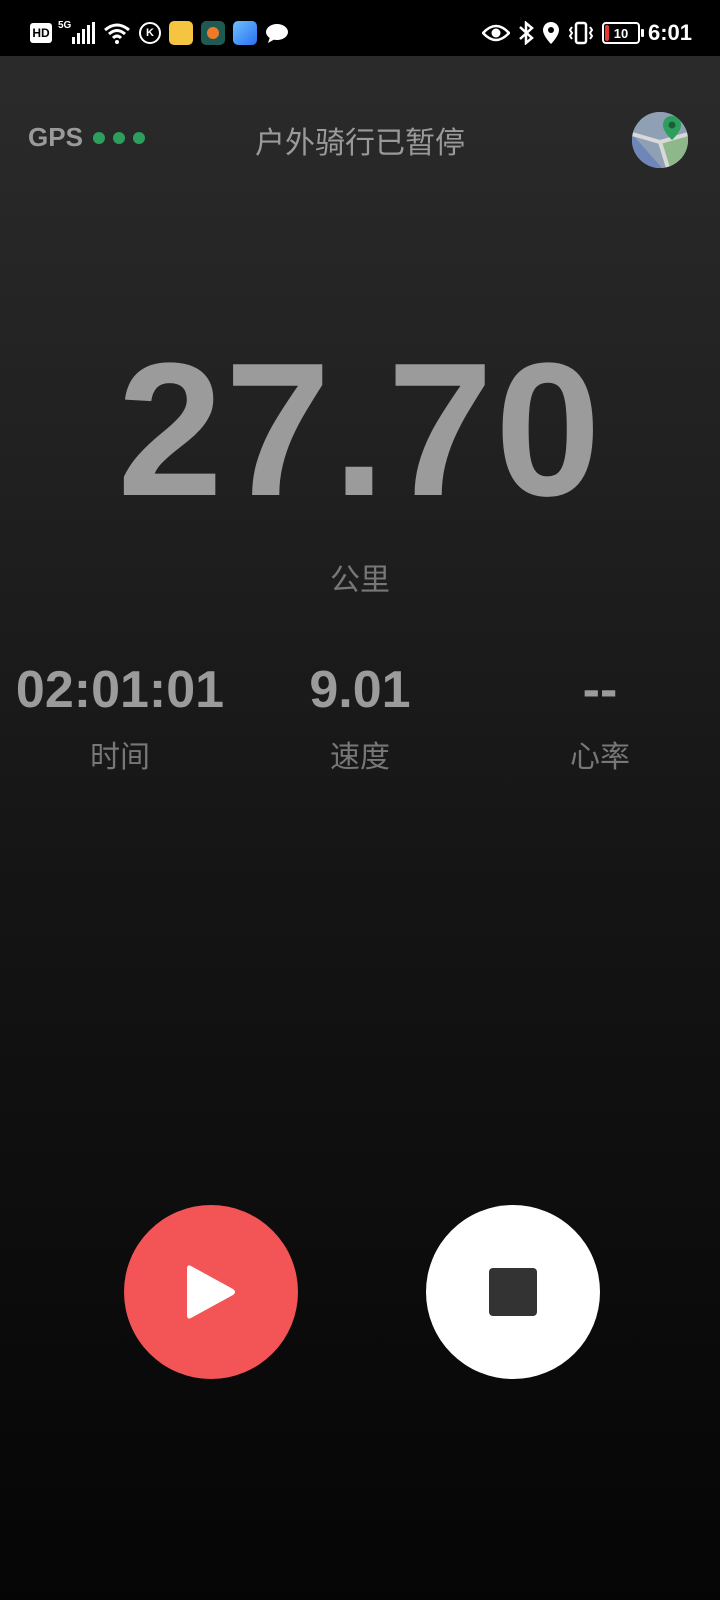 The height and width of the screenshot is (1600, 720). Describe the element at coordinates (360, 757) in the screenshot. I see `speed-label: 速度` at that location.